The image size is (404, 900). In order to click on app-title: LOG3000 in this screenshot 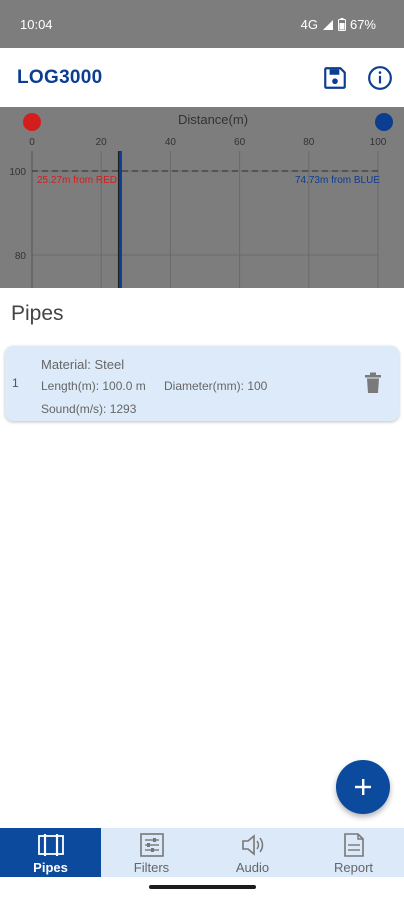, I will do `click(60, 77)`.